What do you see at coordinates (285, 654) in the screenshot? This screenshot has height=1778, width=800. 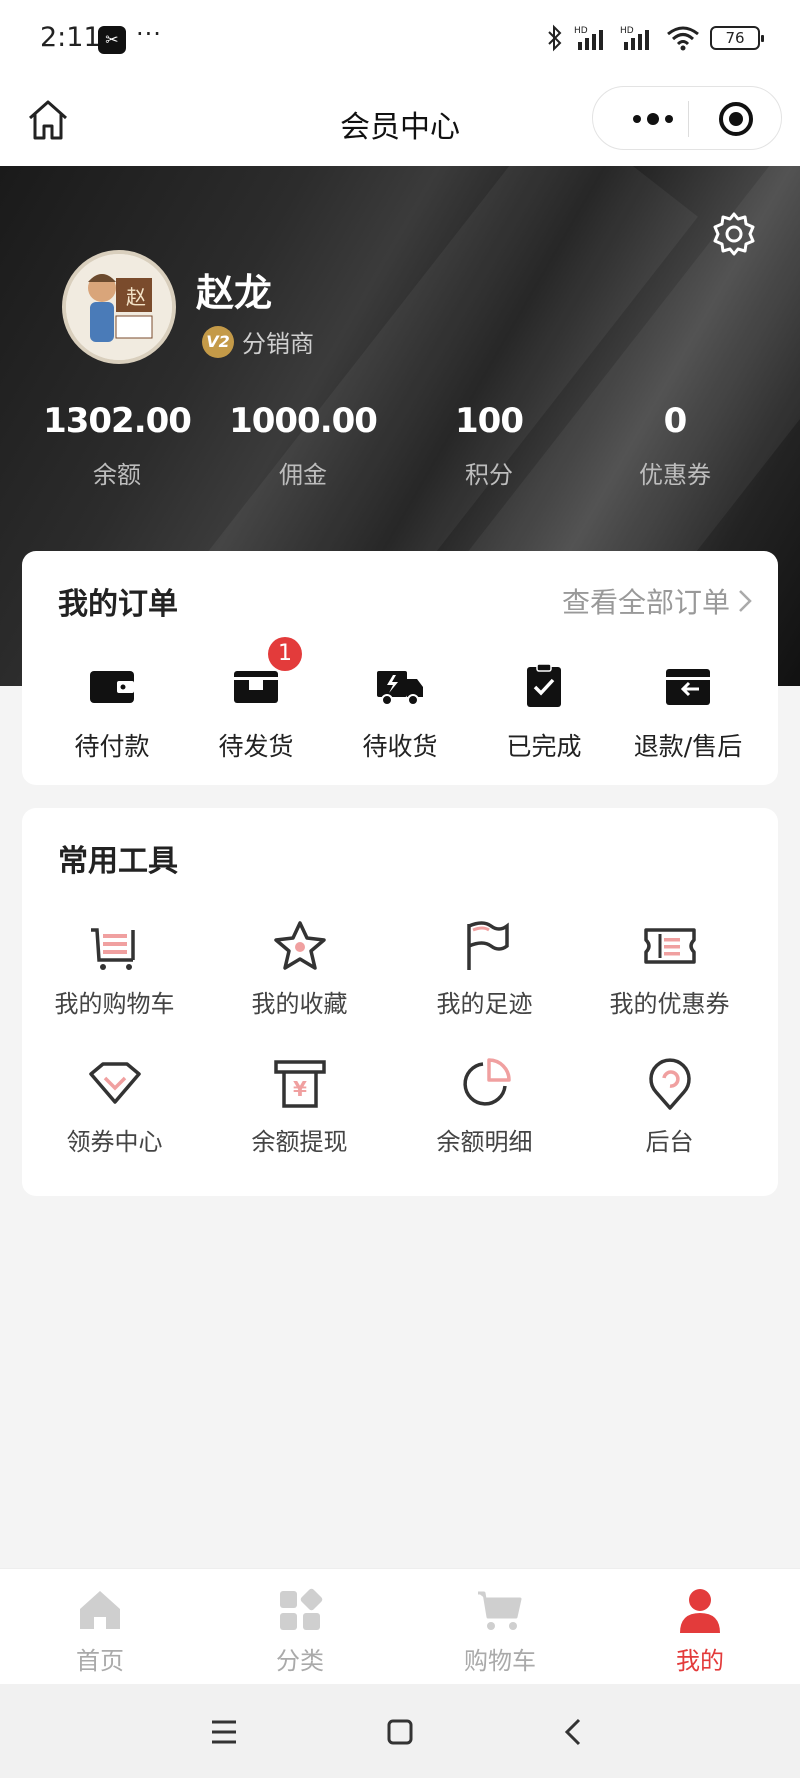 I see `order-count-badge: 1` at bounding box center [285, 654].